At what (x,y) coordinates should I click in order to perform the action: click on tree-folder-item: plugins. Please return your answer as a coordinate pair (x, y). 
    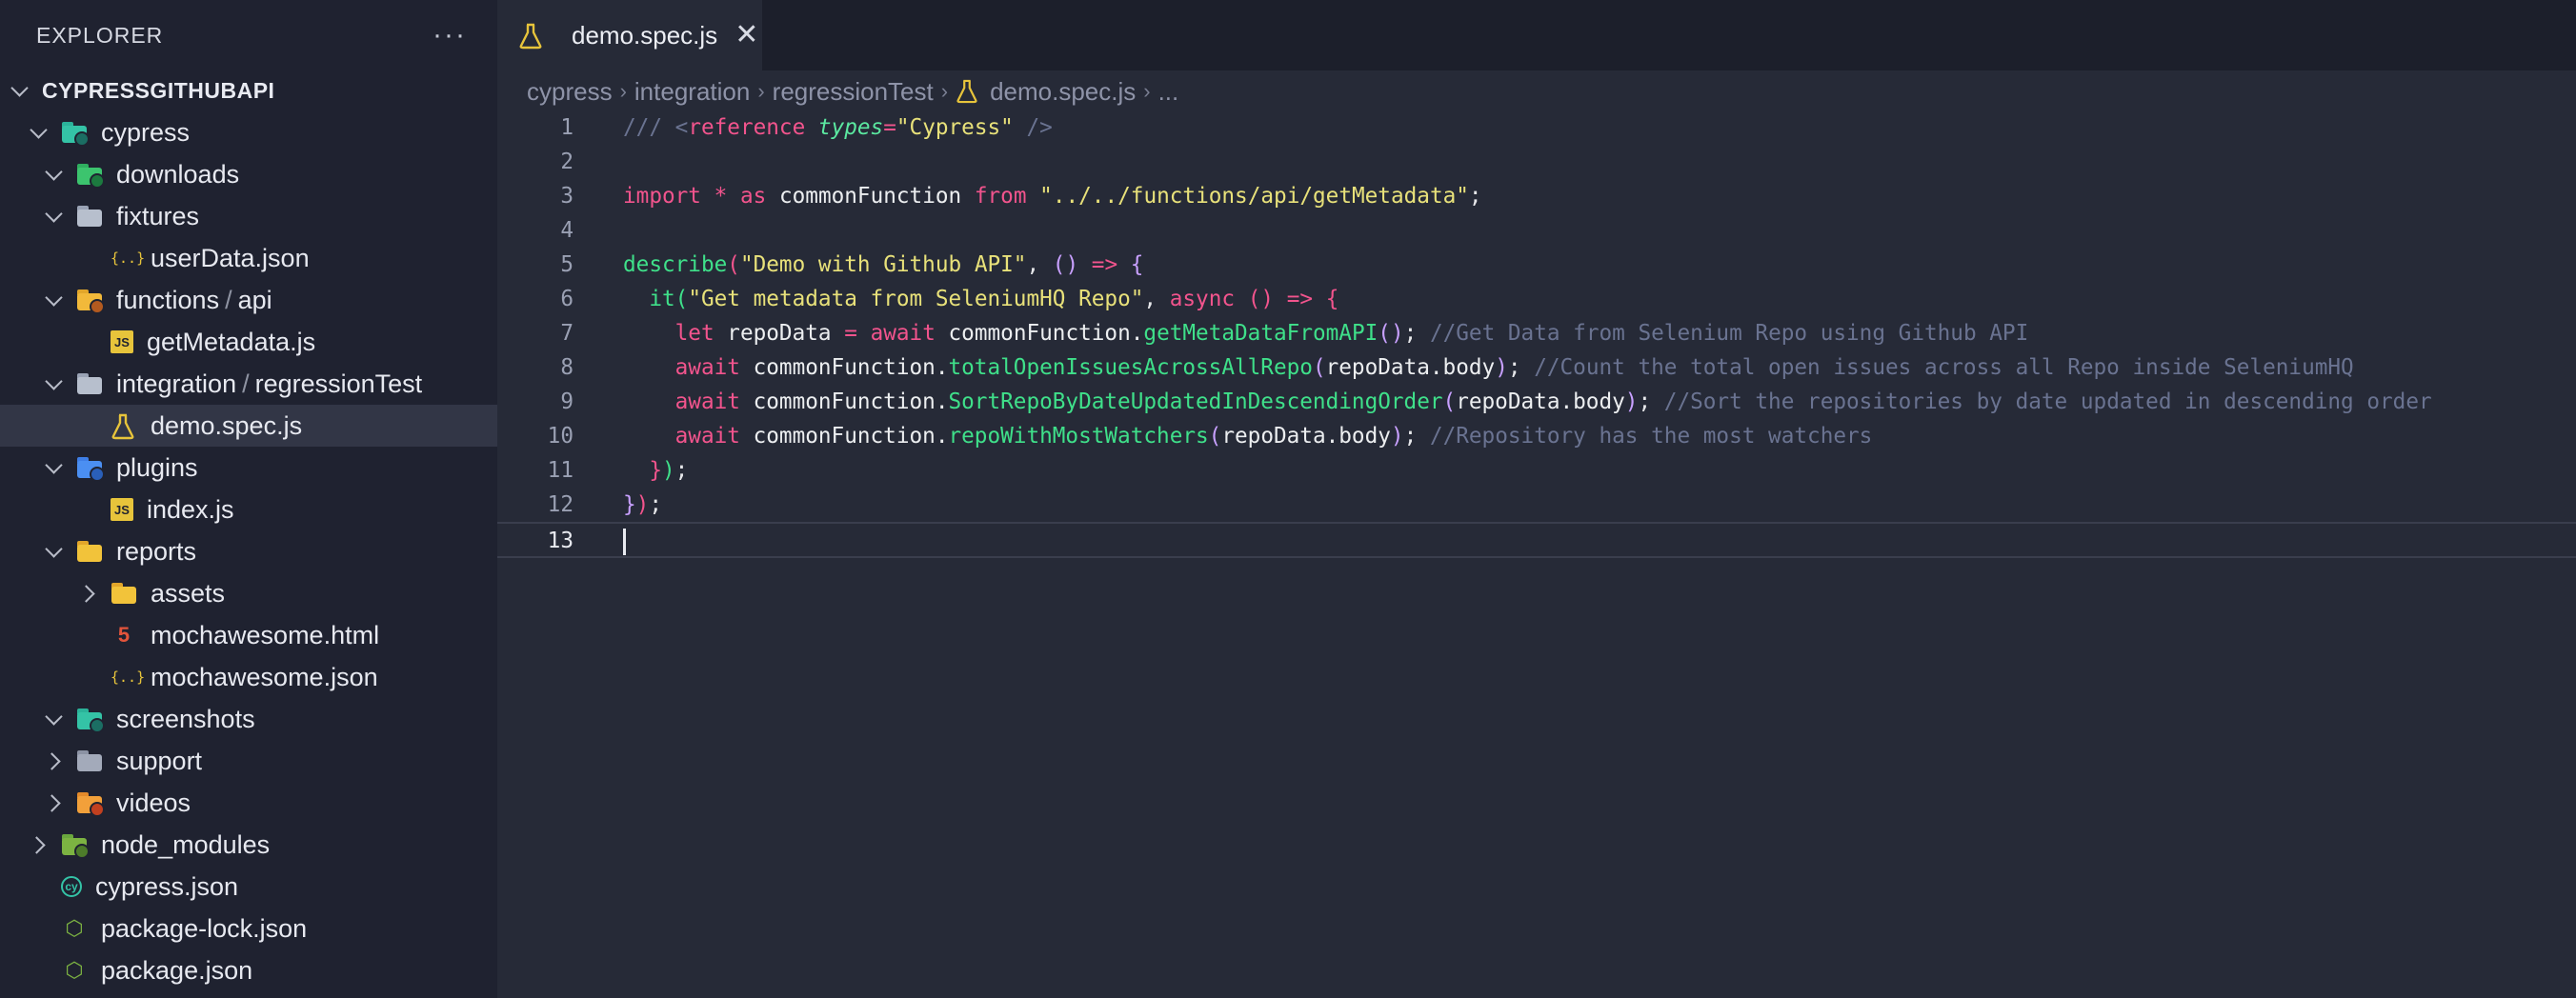
    Looking at the image, I should click on (249, 468).